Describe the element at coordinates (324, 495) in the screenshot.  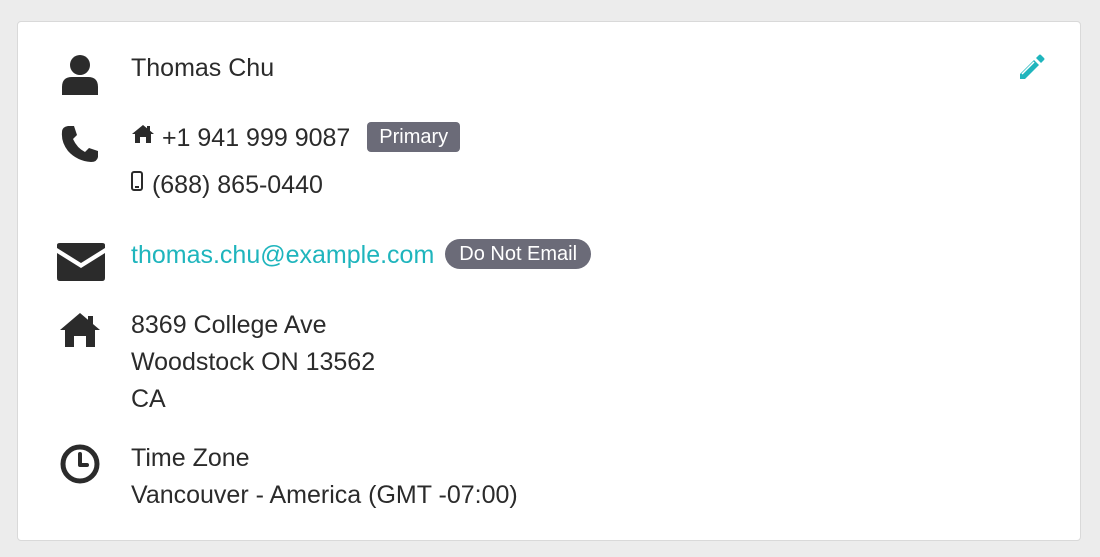
I see `timezone-value: Vancouver - America (GMT -07:00)` at that location.